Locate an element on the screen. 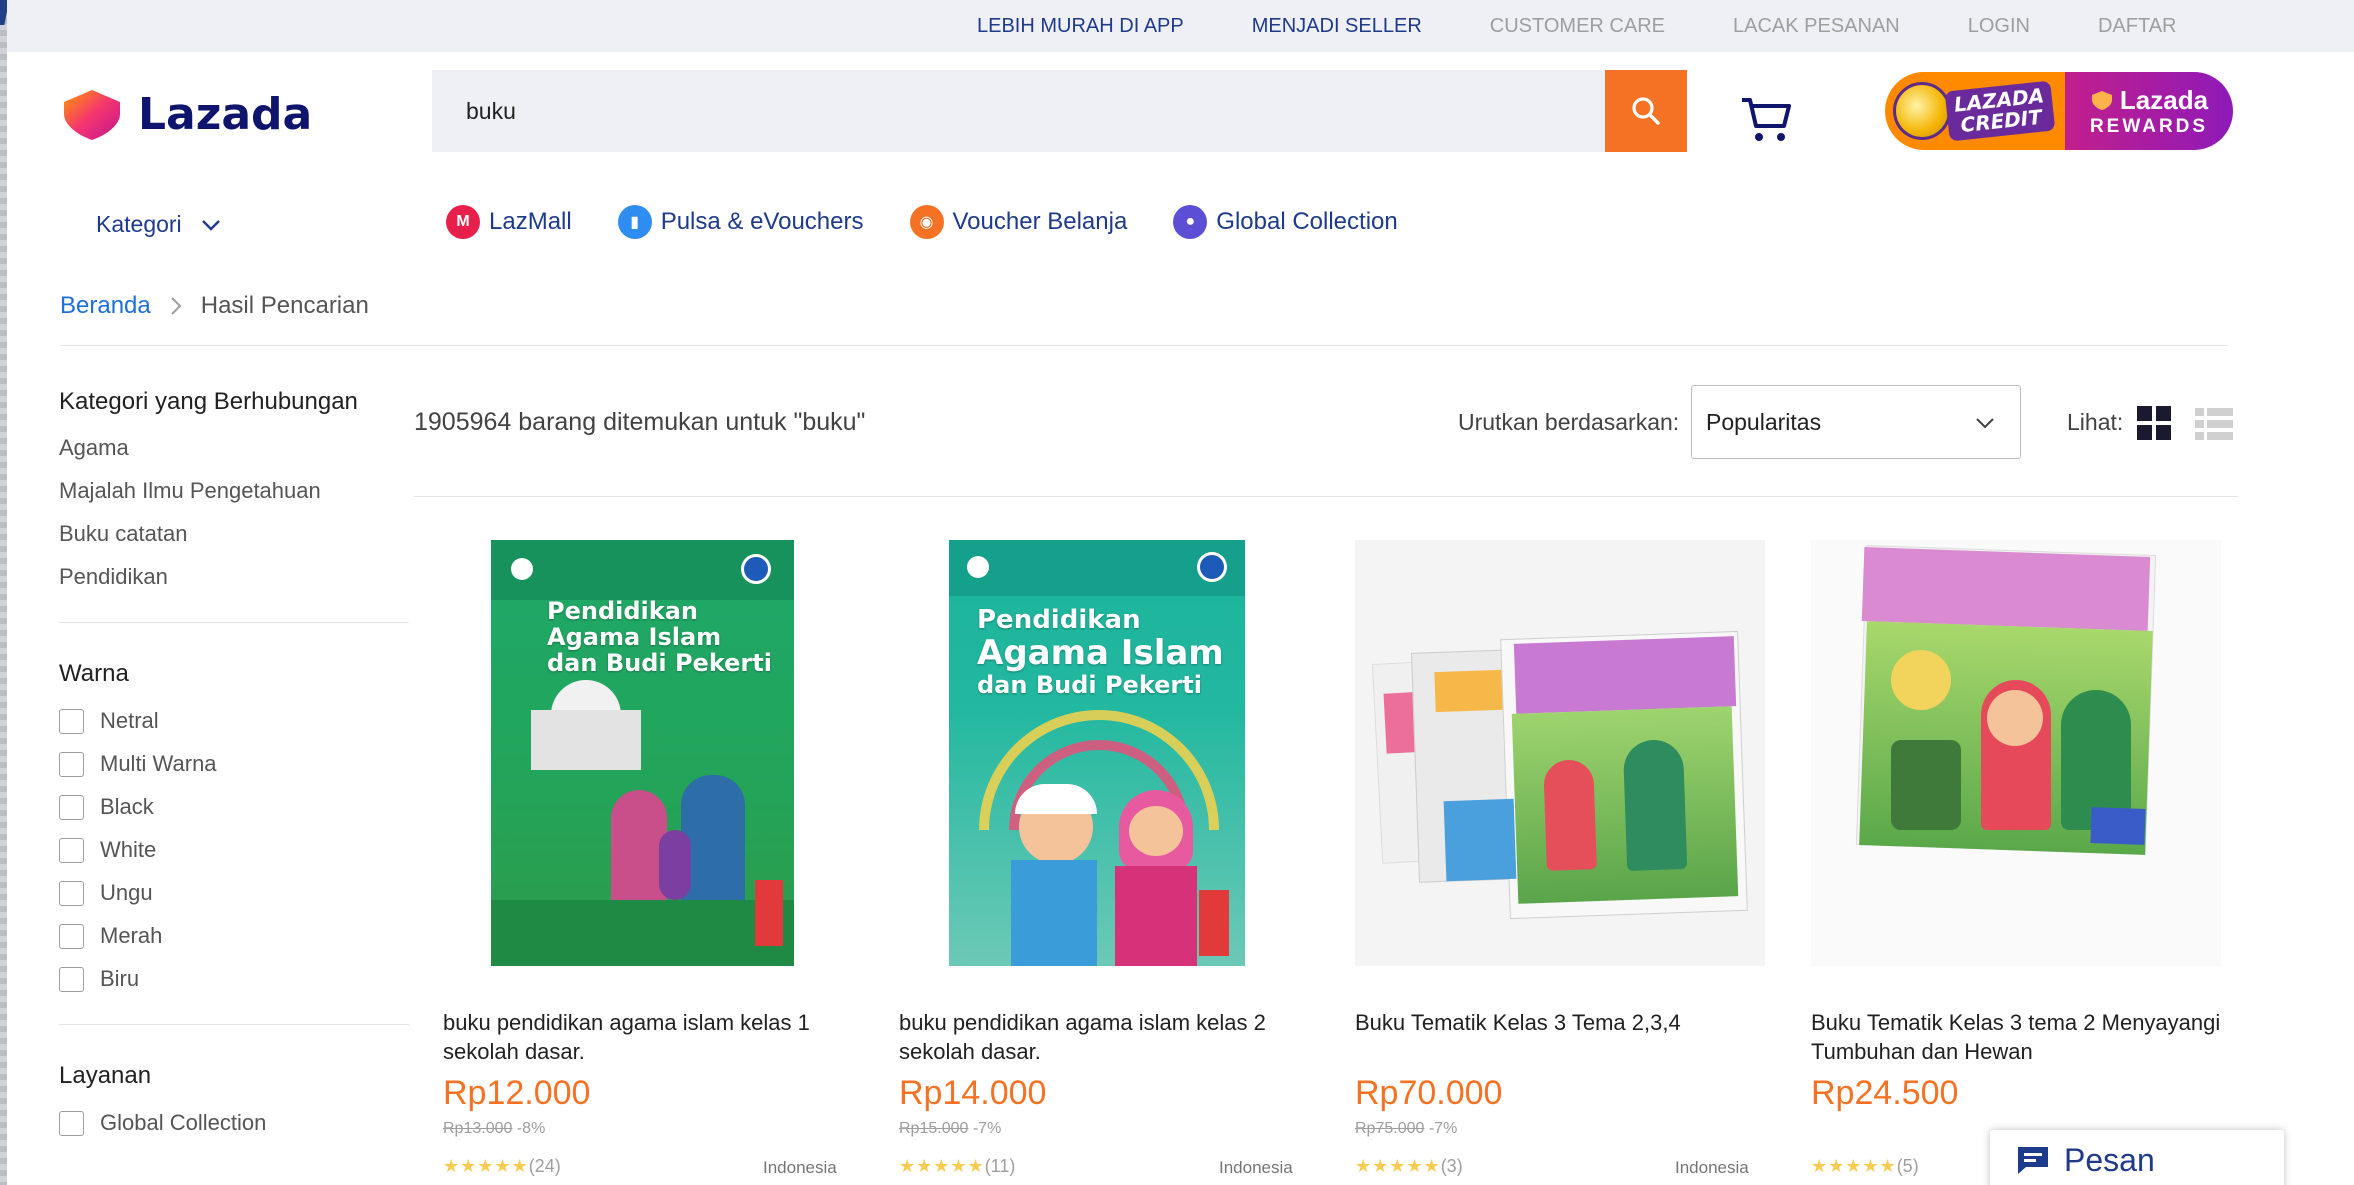 The image size is (2354, 1185). rating-count: (11) is located at coordinates (1000, 1166).